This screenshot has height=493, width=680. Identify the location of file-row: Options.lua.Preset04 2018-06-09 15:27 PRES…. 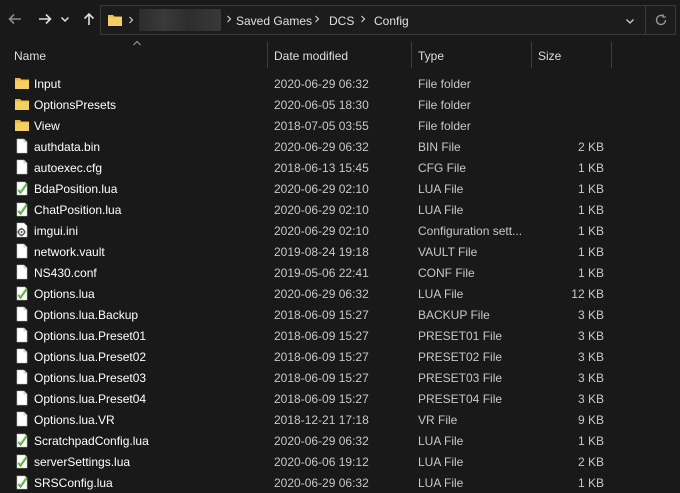
(340, 398).